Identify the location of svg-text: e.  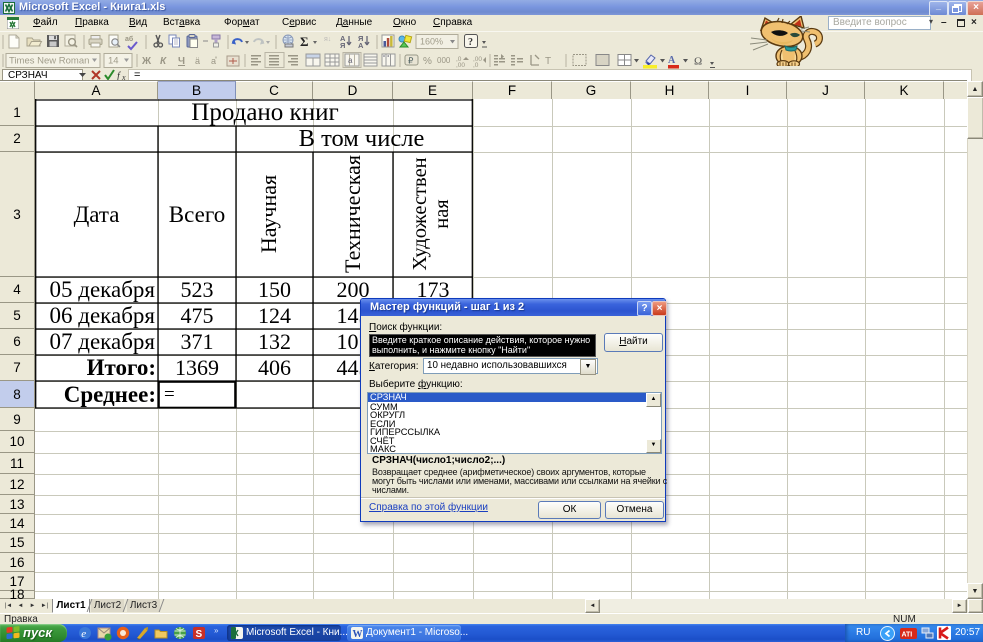
(83, 634).